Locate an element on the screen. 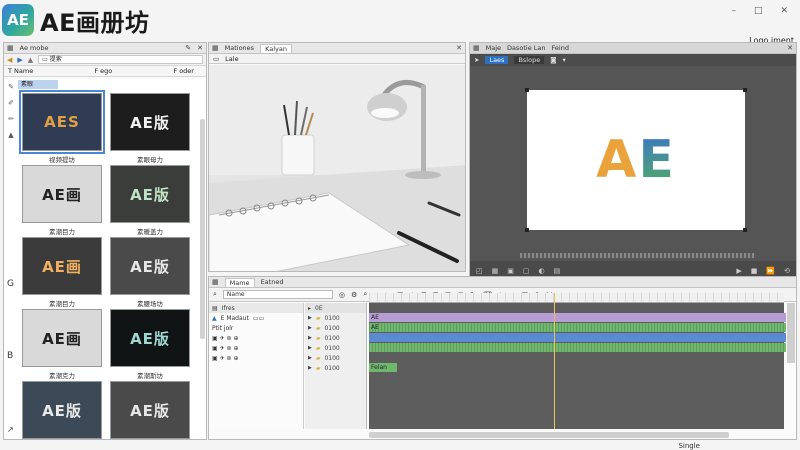  comp-tab-3: Feind is located at coordinates (560, 48).